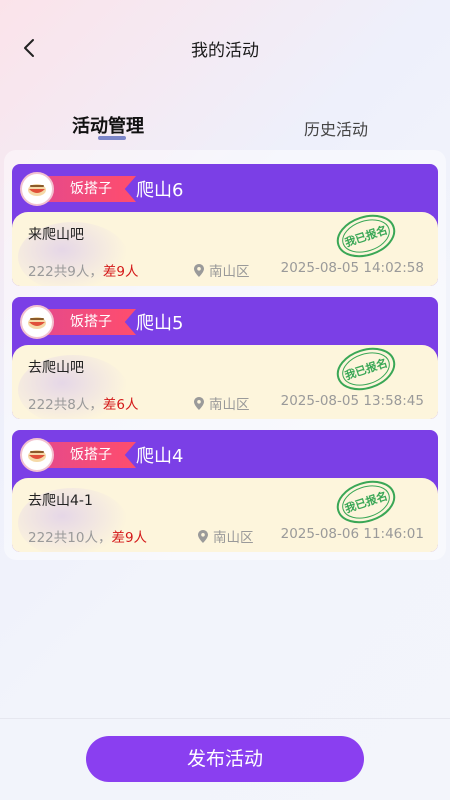  What do you see at coordinates (225, 51) in the screenshot?
I see `page-title: 我的活动` at bounding box center [225, 51].